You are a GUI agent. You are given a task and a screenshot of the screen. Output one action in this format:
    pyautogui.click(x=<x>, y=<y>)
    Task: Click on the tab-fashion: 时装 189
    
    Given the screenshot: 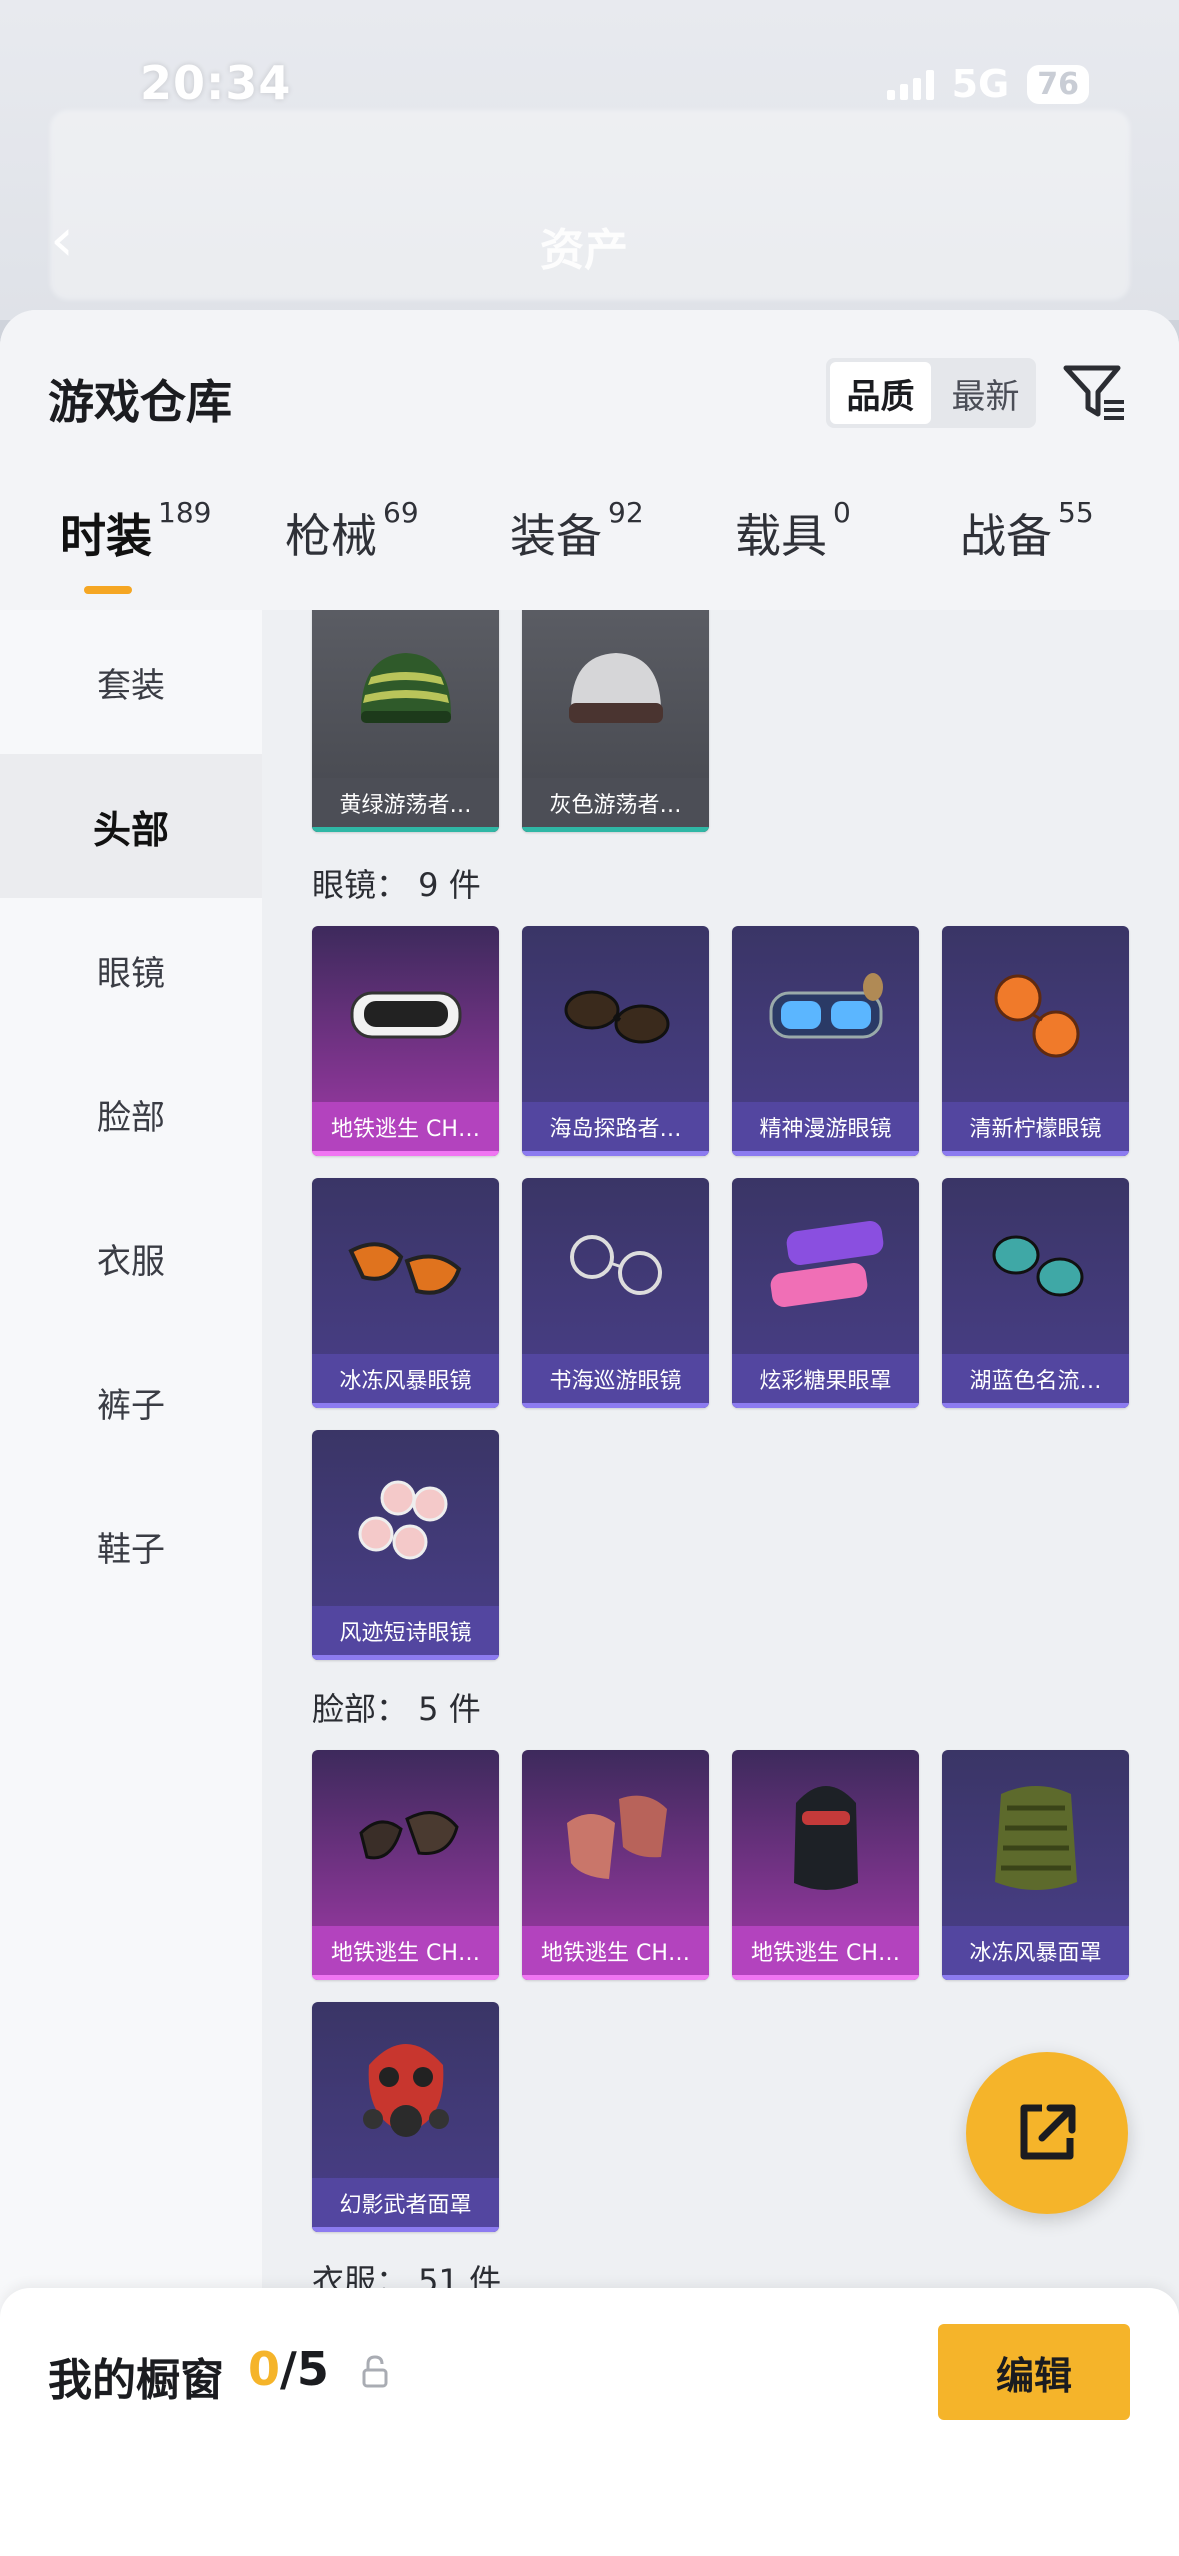 What is the action you would take?
    pyautogui.click(x=135, y=543)
    